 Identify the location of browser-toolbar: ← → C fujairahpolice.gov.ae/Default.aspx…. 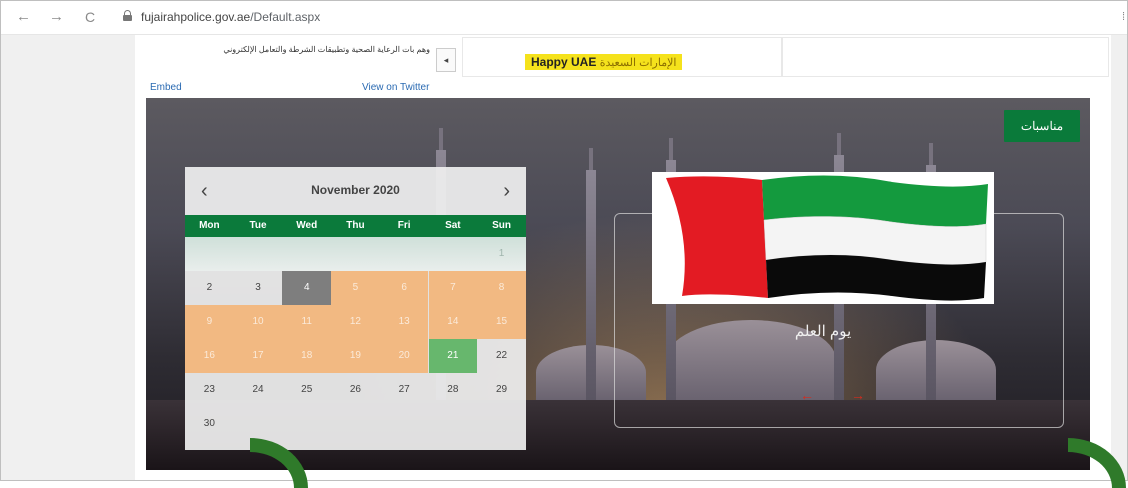
(564, 18).